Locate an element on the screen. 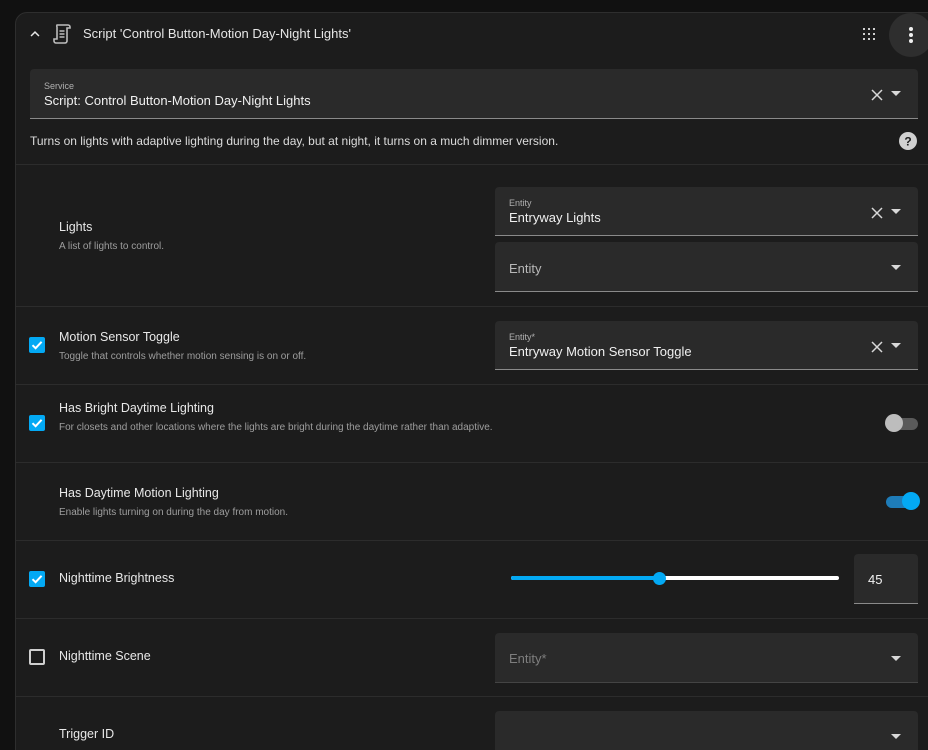  night-brightness-value: 45 is located at coordinates (875, 579).